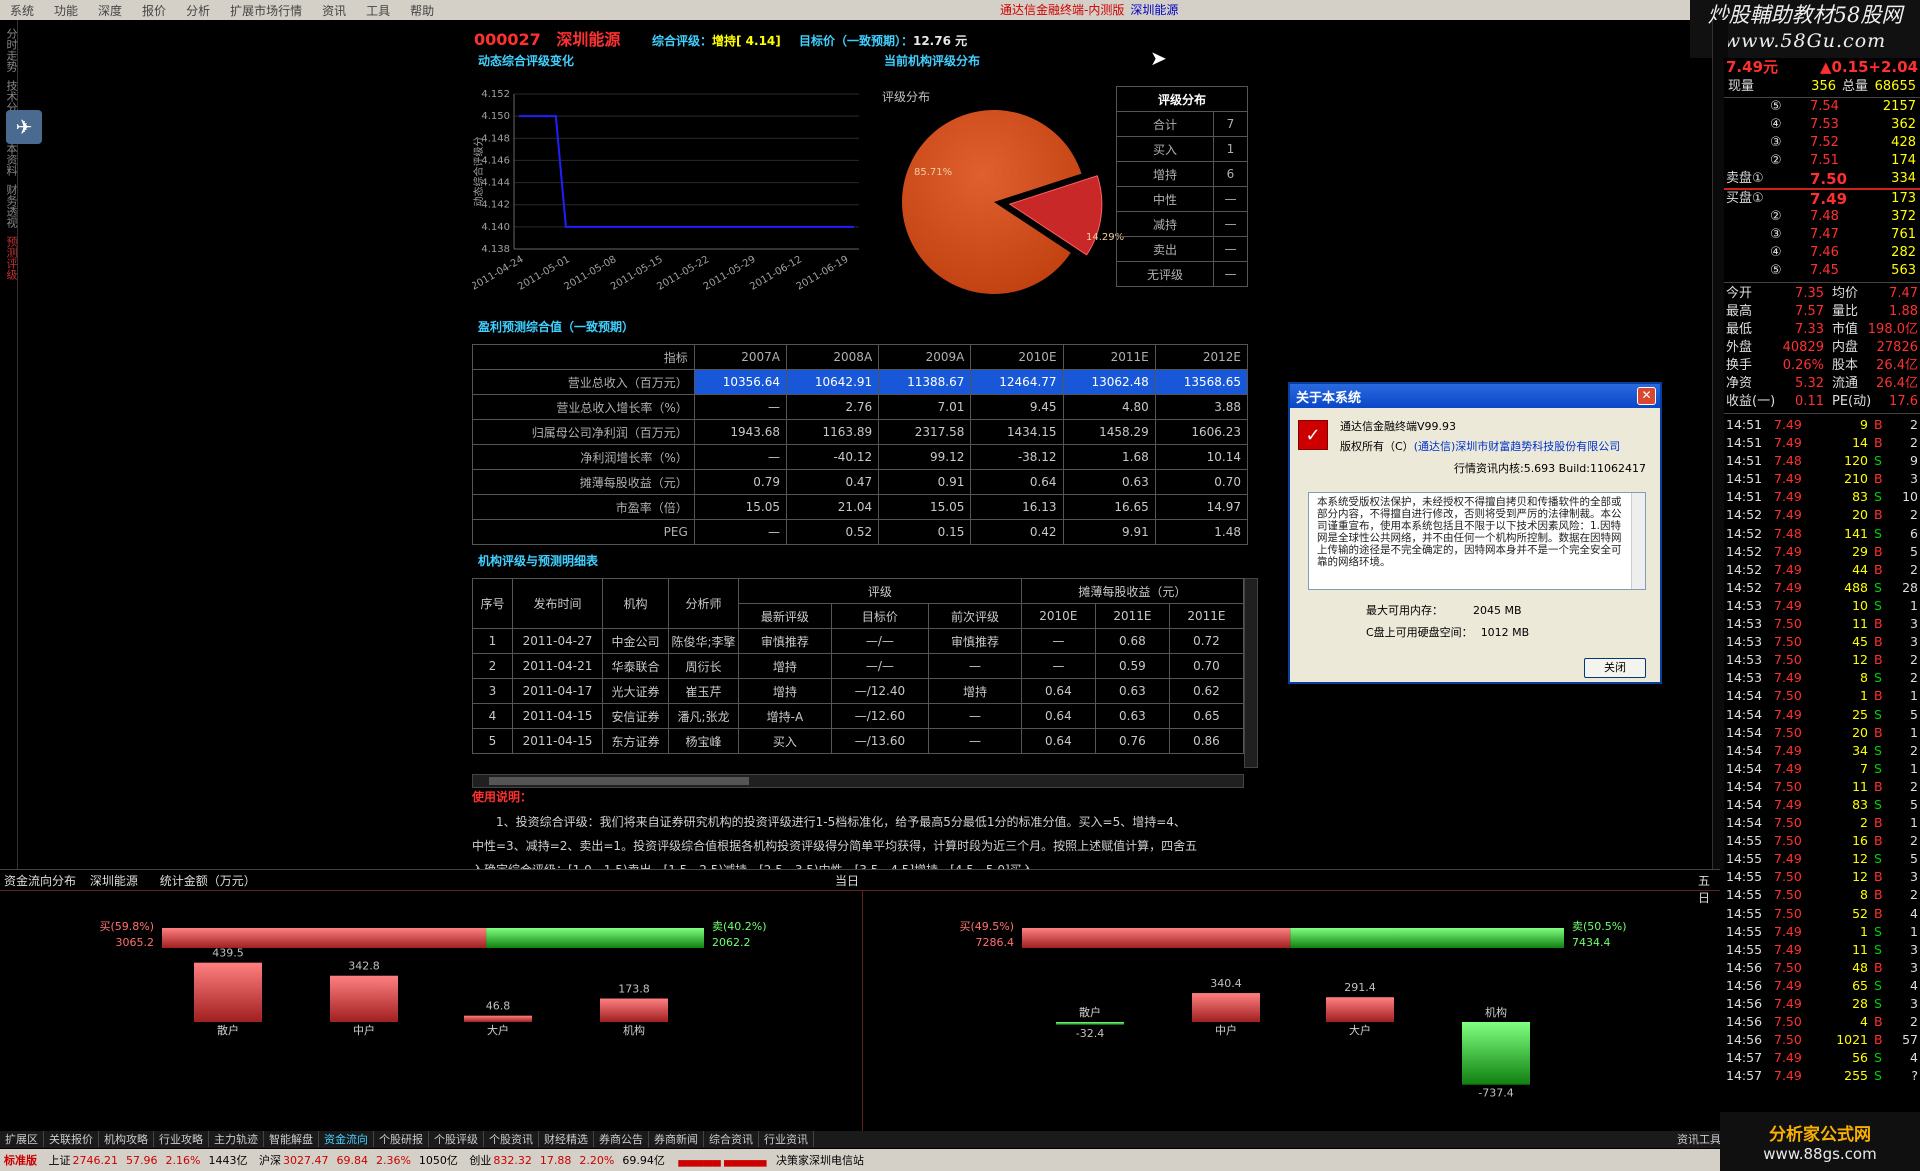  Describe the element at coordinates (832, 357) in the screenshot. I see `pred-col-header: 2008A` at that location.